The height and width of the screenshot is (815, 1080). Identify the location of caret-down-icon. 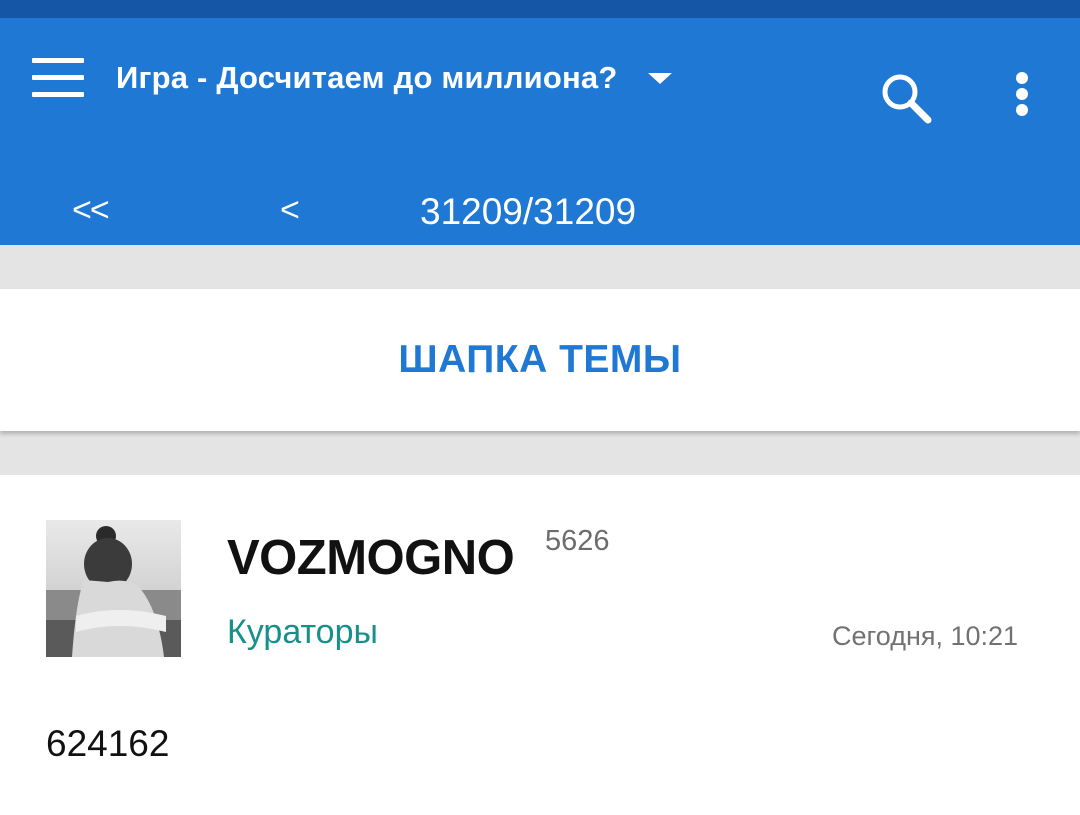
(659, 78).